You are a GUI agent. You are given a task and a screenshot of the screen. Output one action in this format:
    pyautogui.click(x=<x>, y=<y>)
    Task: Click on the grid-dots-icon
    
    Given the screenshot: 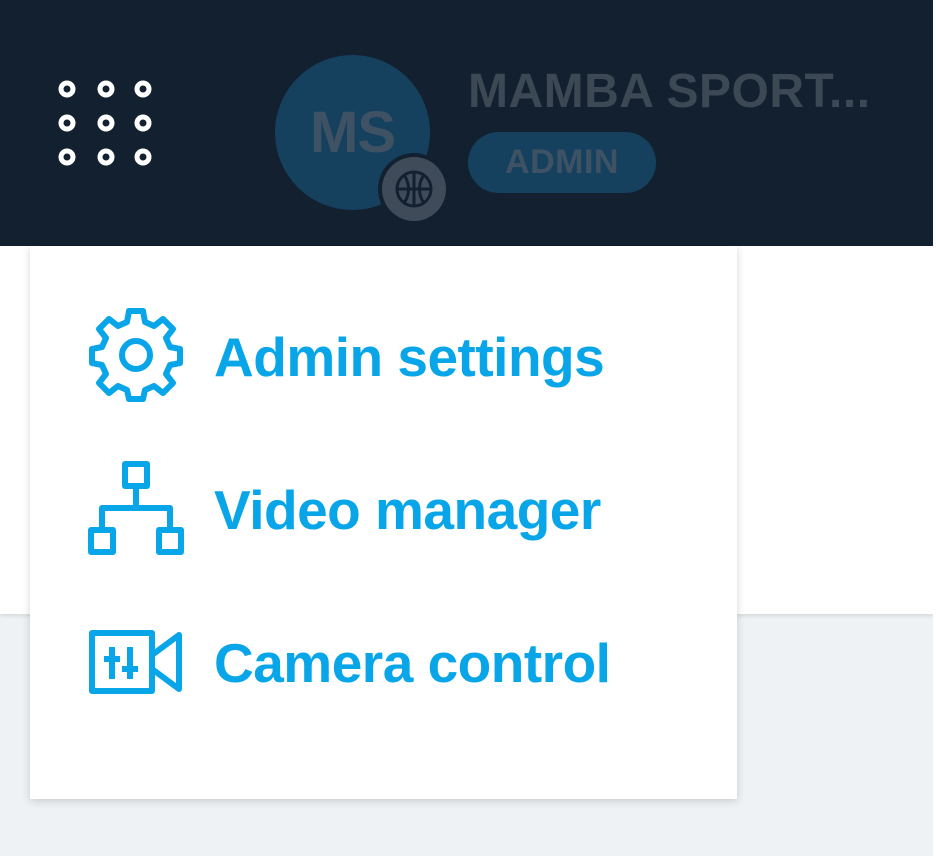 What is the action you would take?
    pyautogui.click(x=108, y=125)
    